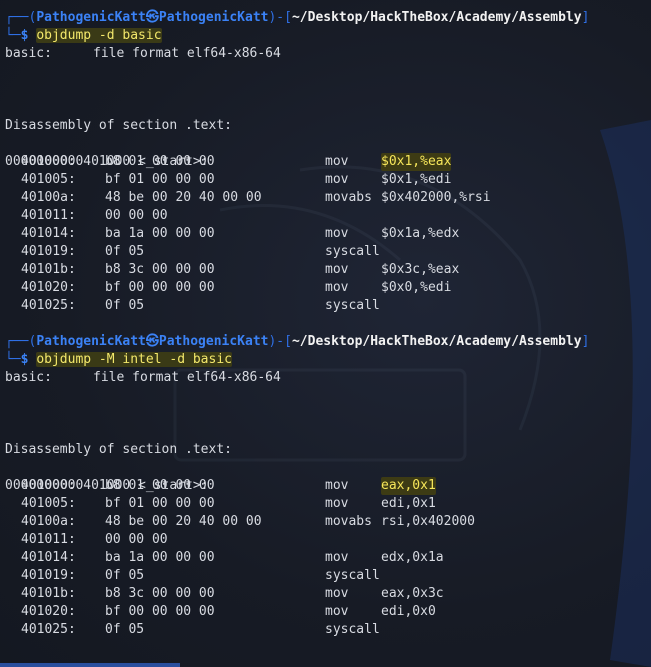 The image size is (651, 667). Describe the element at coordinates (325, 180) in the screenshot. I see `disassembly-row: 401005: bf 01 00 00 00 mov $0x1,%edi` at that location.